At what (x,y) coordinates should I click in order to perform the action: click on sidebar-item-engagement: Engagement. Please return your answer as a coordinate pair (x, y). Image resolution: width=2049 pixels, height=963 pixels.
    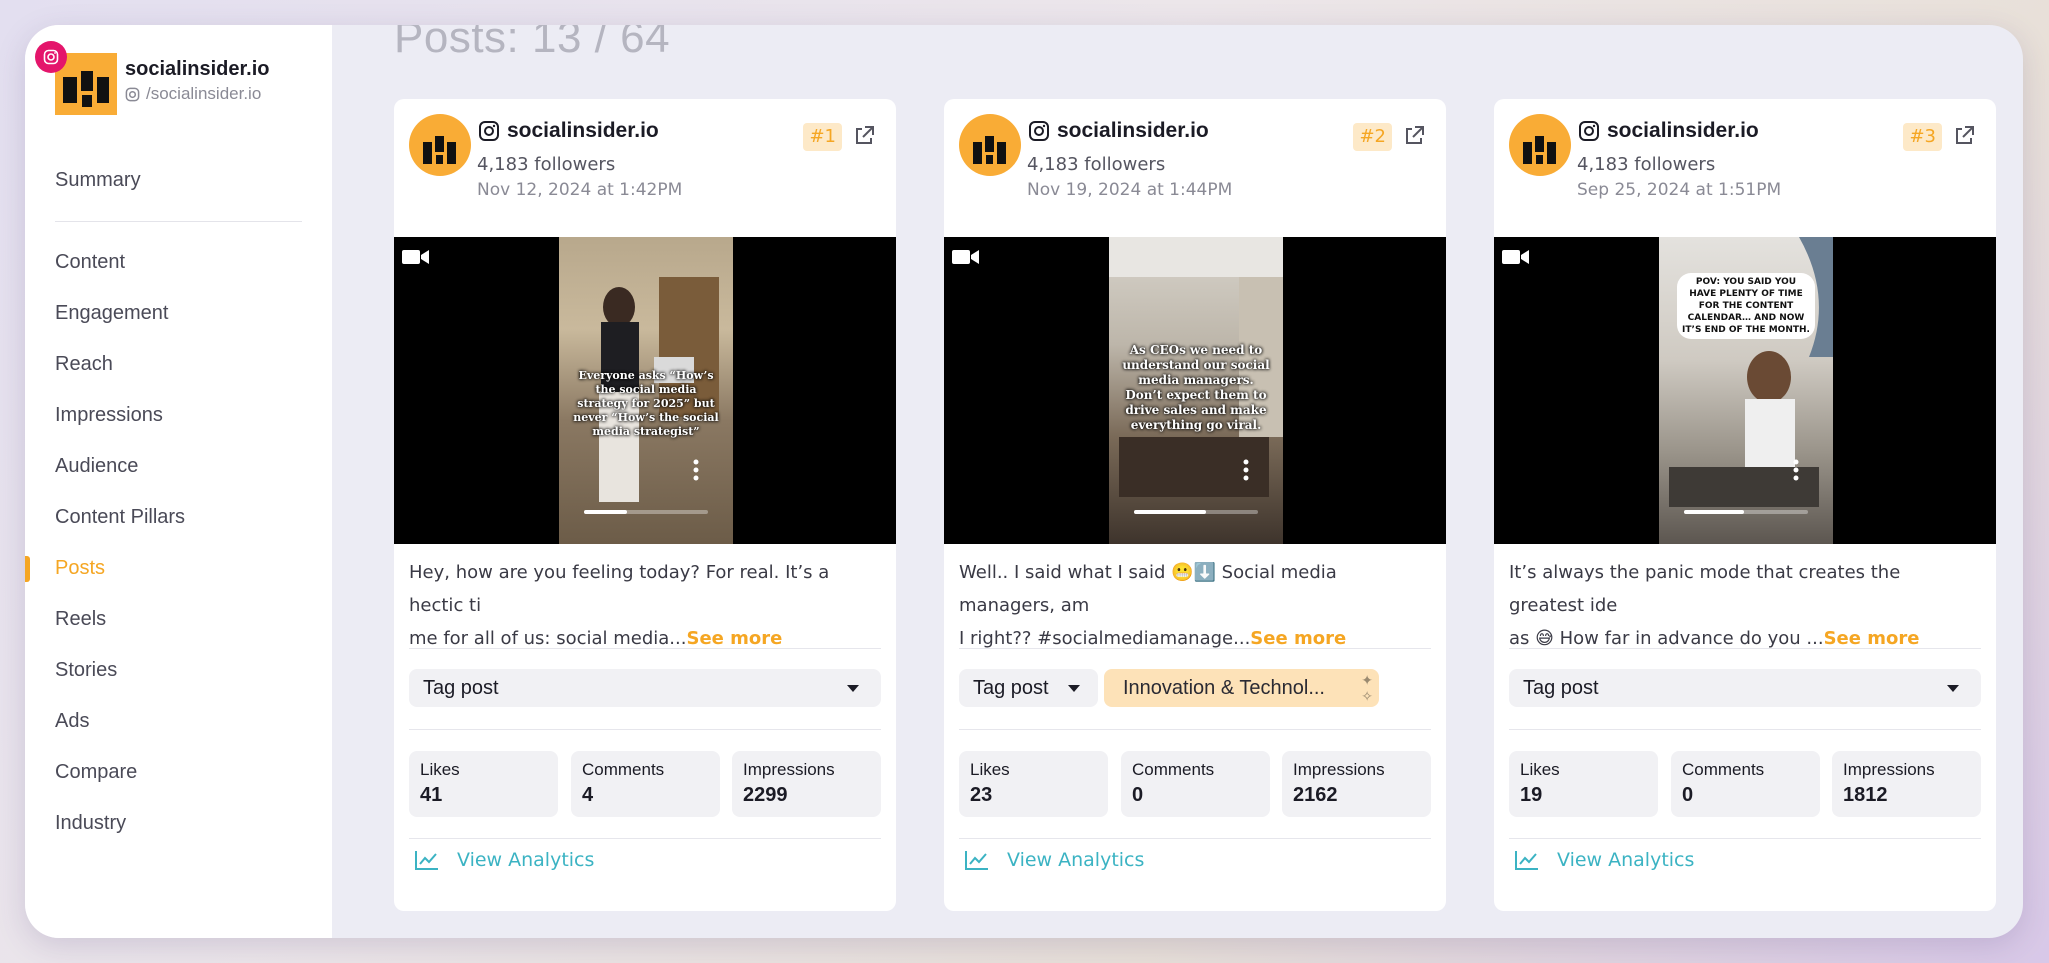
    Looking at the image, I should click on (178, 313).